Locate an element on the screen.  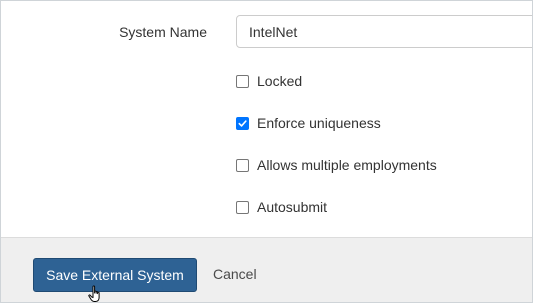
checkmark-icon is located at coordinates (242, 123).